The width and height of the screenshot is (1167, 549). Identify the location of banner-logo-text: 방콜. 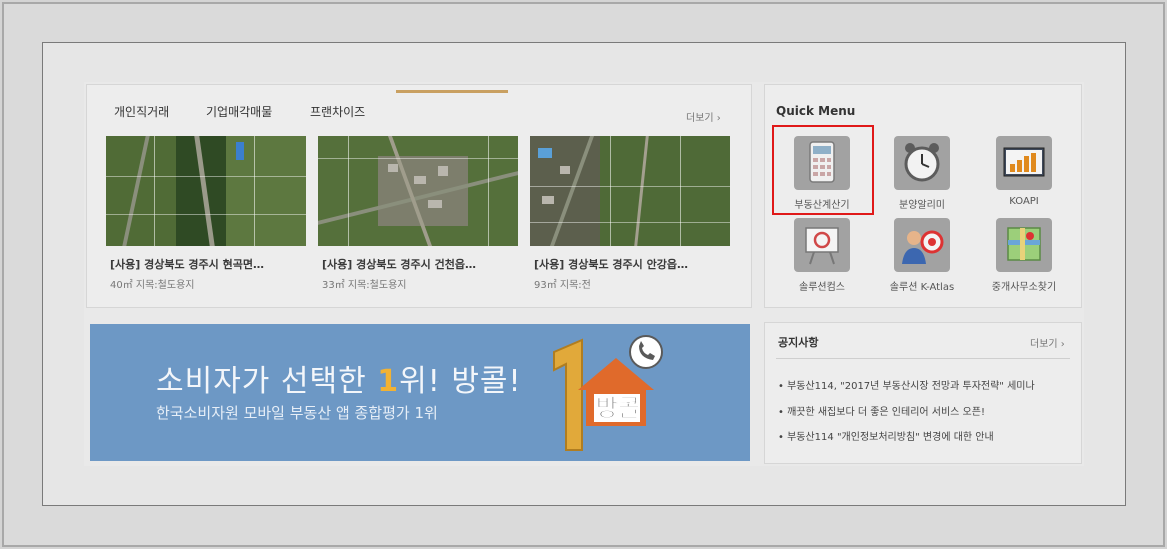
(618, 408).